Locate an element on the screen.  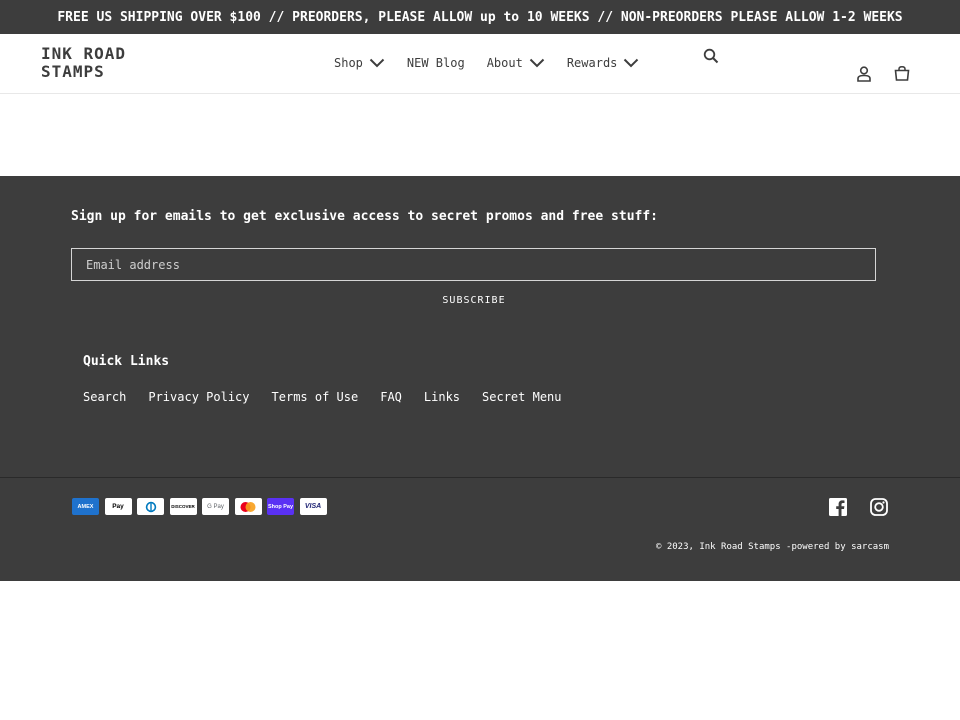
apple-pay-icon: Pay is located at coordinates (118, 506).